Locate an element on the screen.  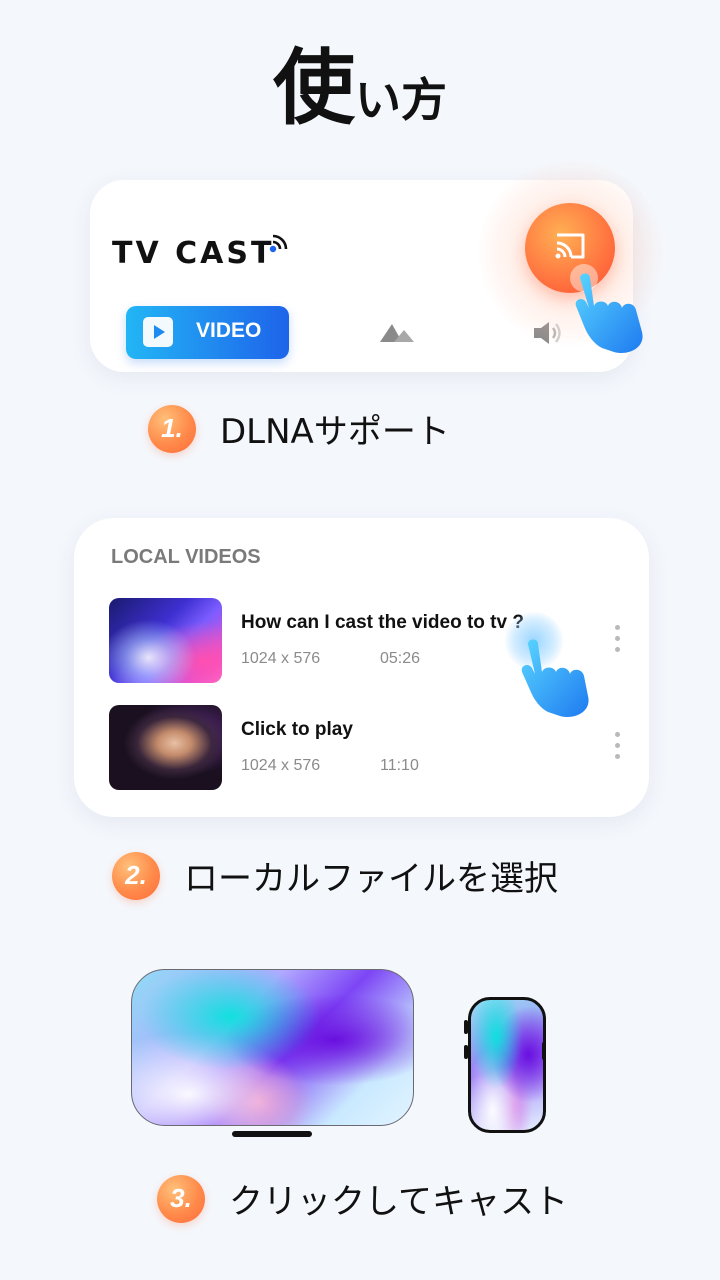
wifi-signal-icon is located at coordinates (278, 243).